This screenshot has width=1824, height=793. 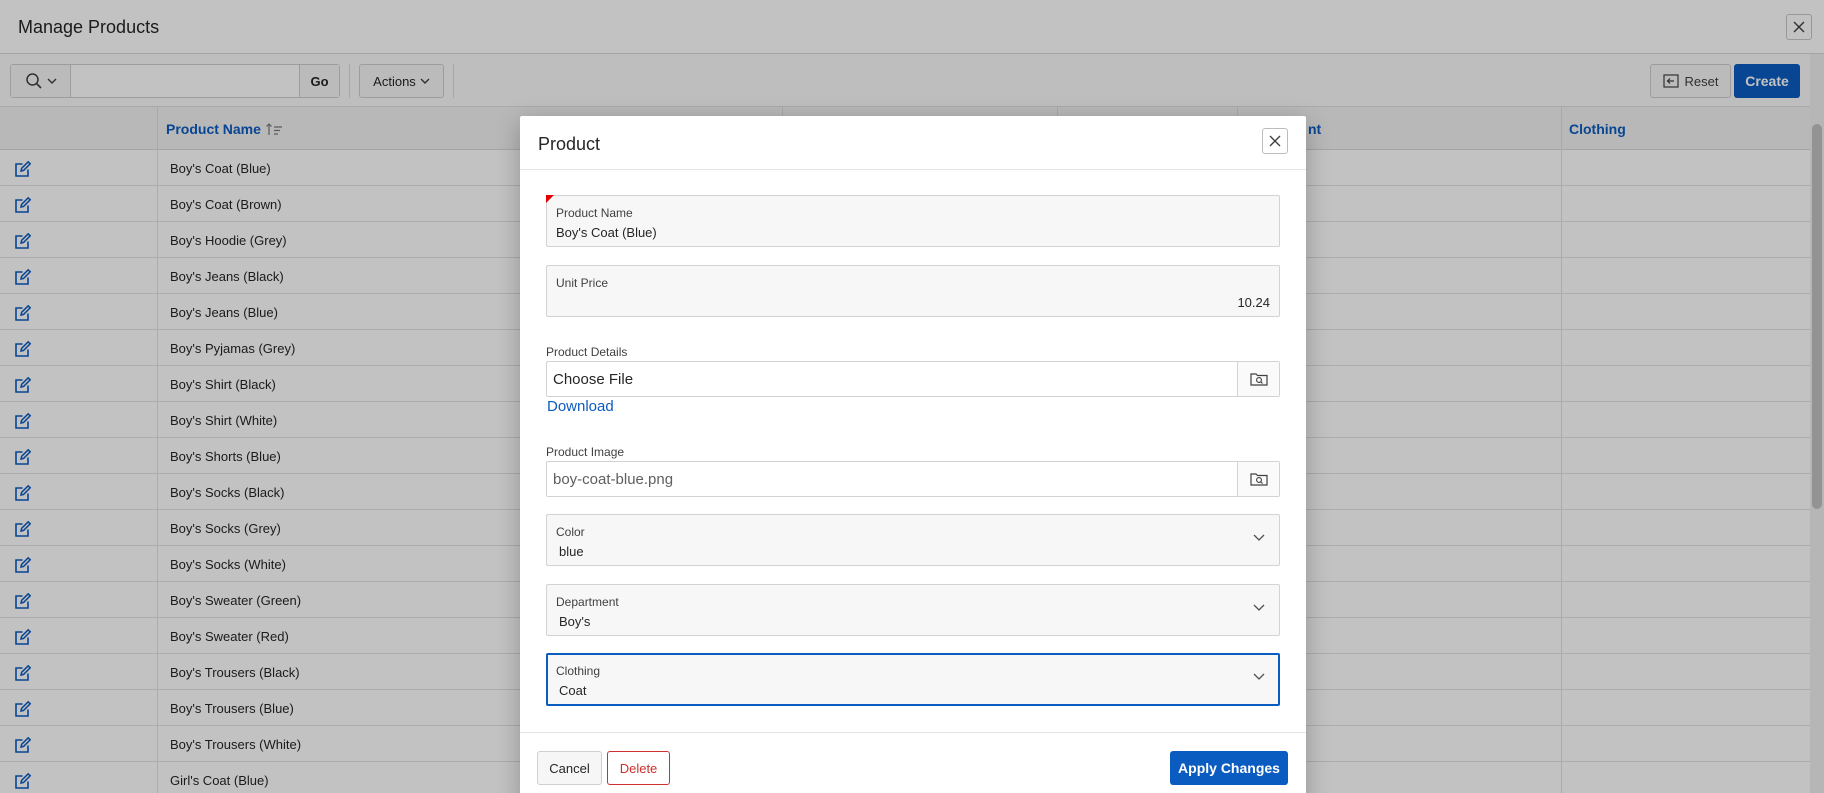 What do you see at coordinates (913, 143) in the screenshot?
I see `dialog-header: Product` at bounding box center [913, 143].